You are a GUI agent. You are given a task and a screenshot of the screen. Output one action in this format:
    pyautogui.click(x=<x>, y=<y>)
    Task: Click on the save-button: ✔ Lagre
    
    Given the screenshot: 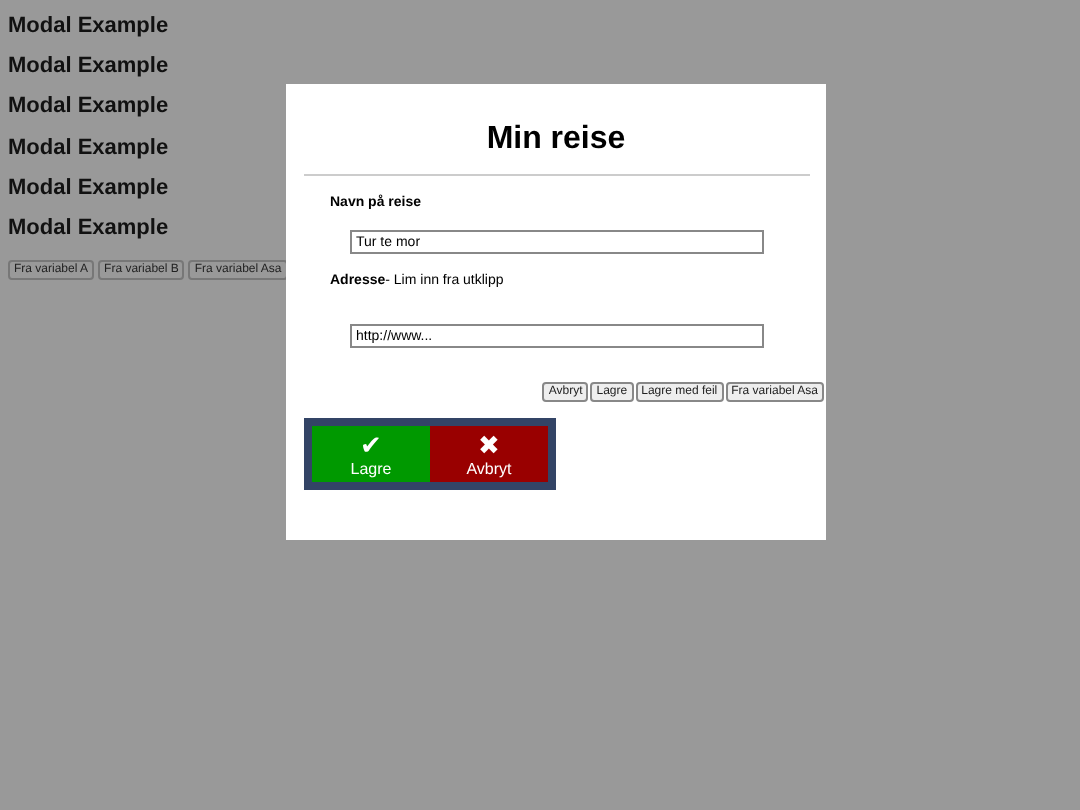 What is the action you would take?
    pyautogui.click(x=371, y=454)
    